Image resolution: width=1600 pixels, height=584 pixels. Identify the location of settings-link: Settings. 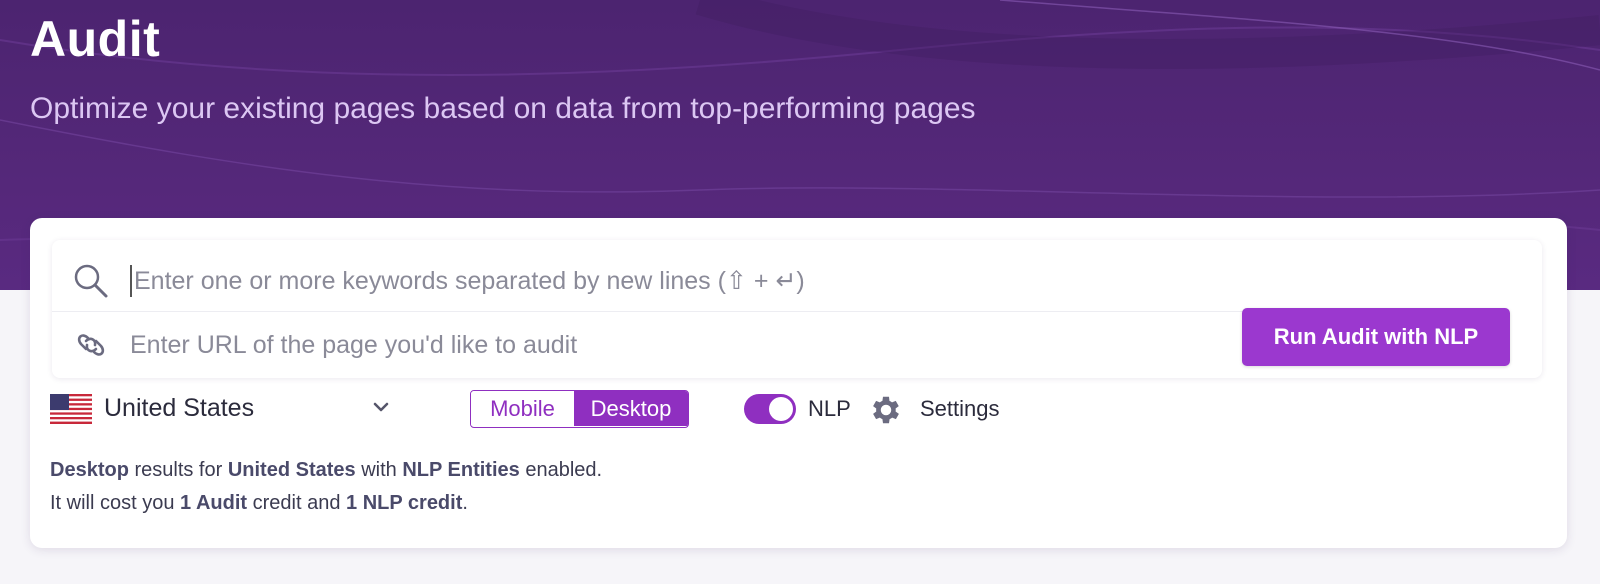
(960, 409).